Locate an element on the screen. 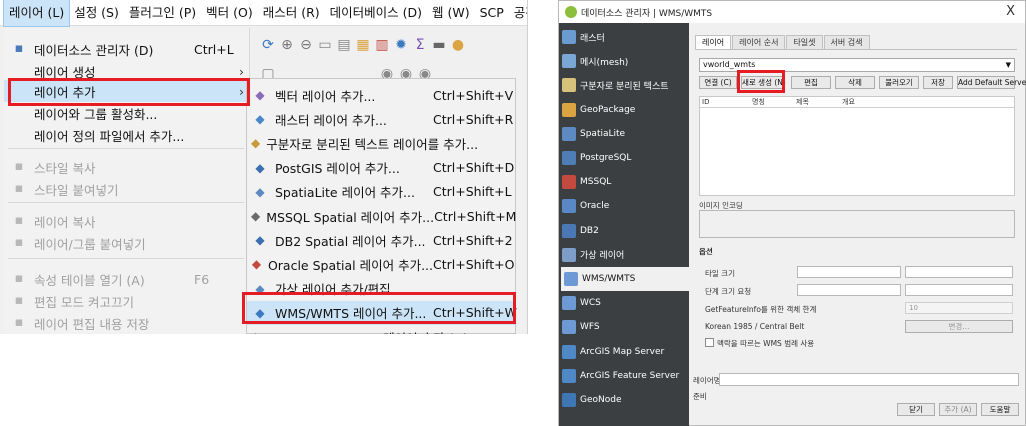  add-button: 추가 (A) is located at coordinates (958, 409).